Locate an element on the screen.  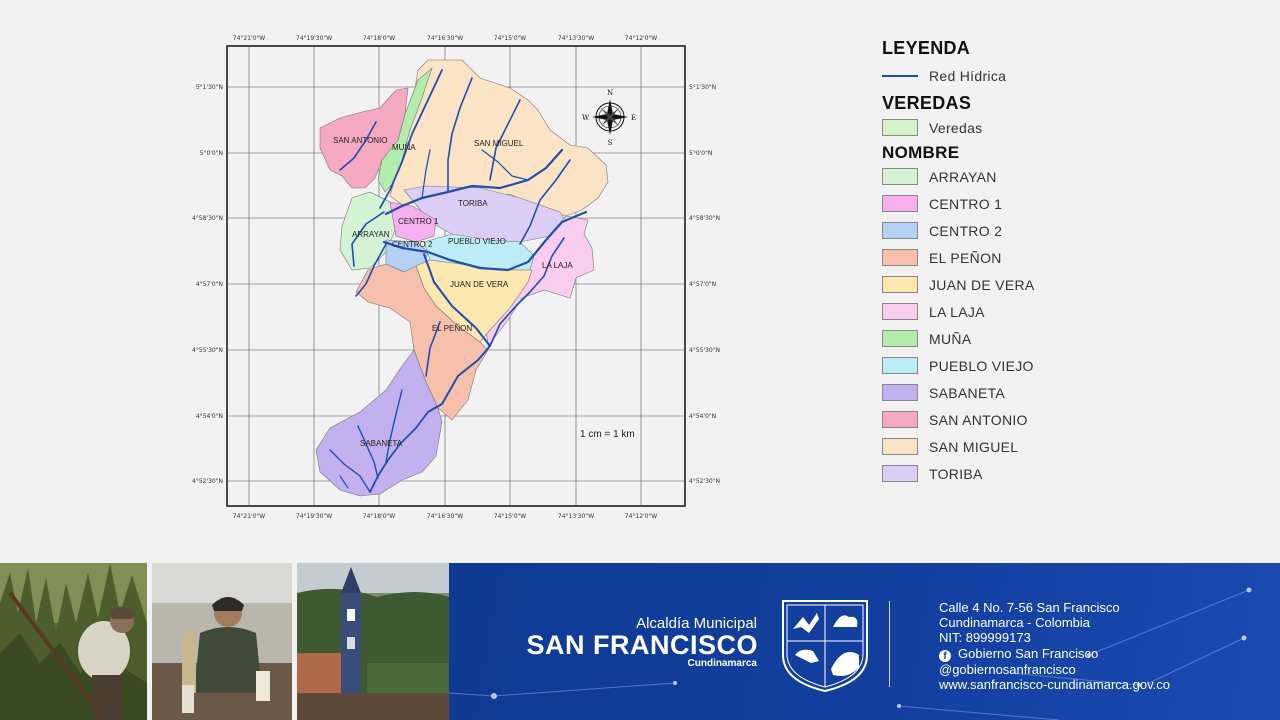
legend-item: MUÑA is located at coordinates (1047, 338).